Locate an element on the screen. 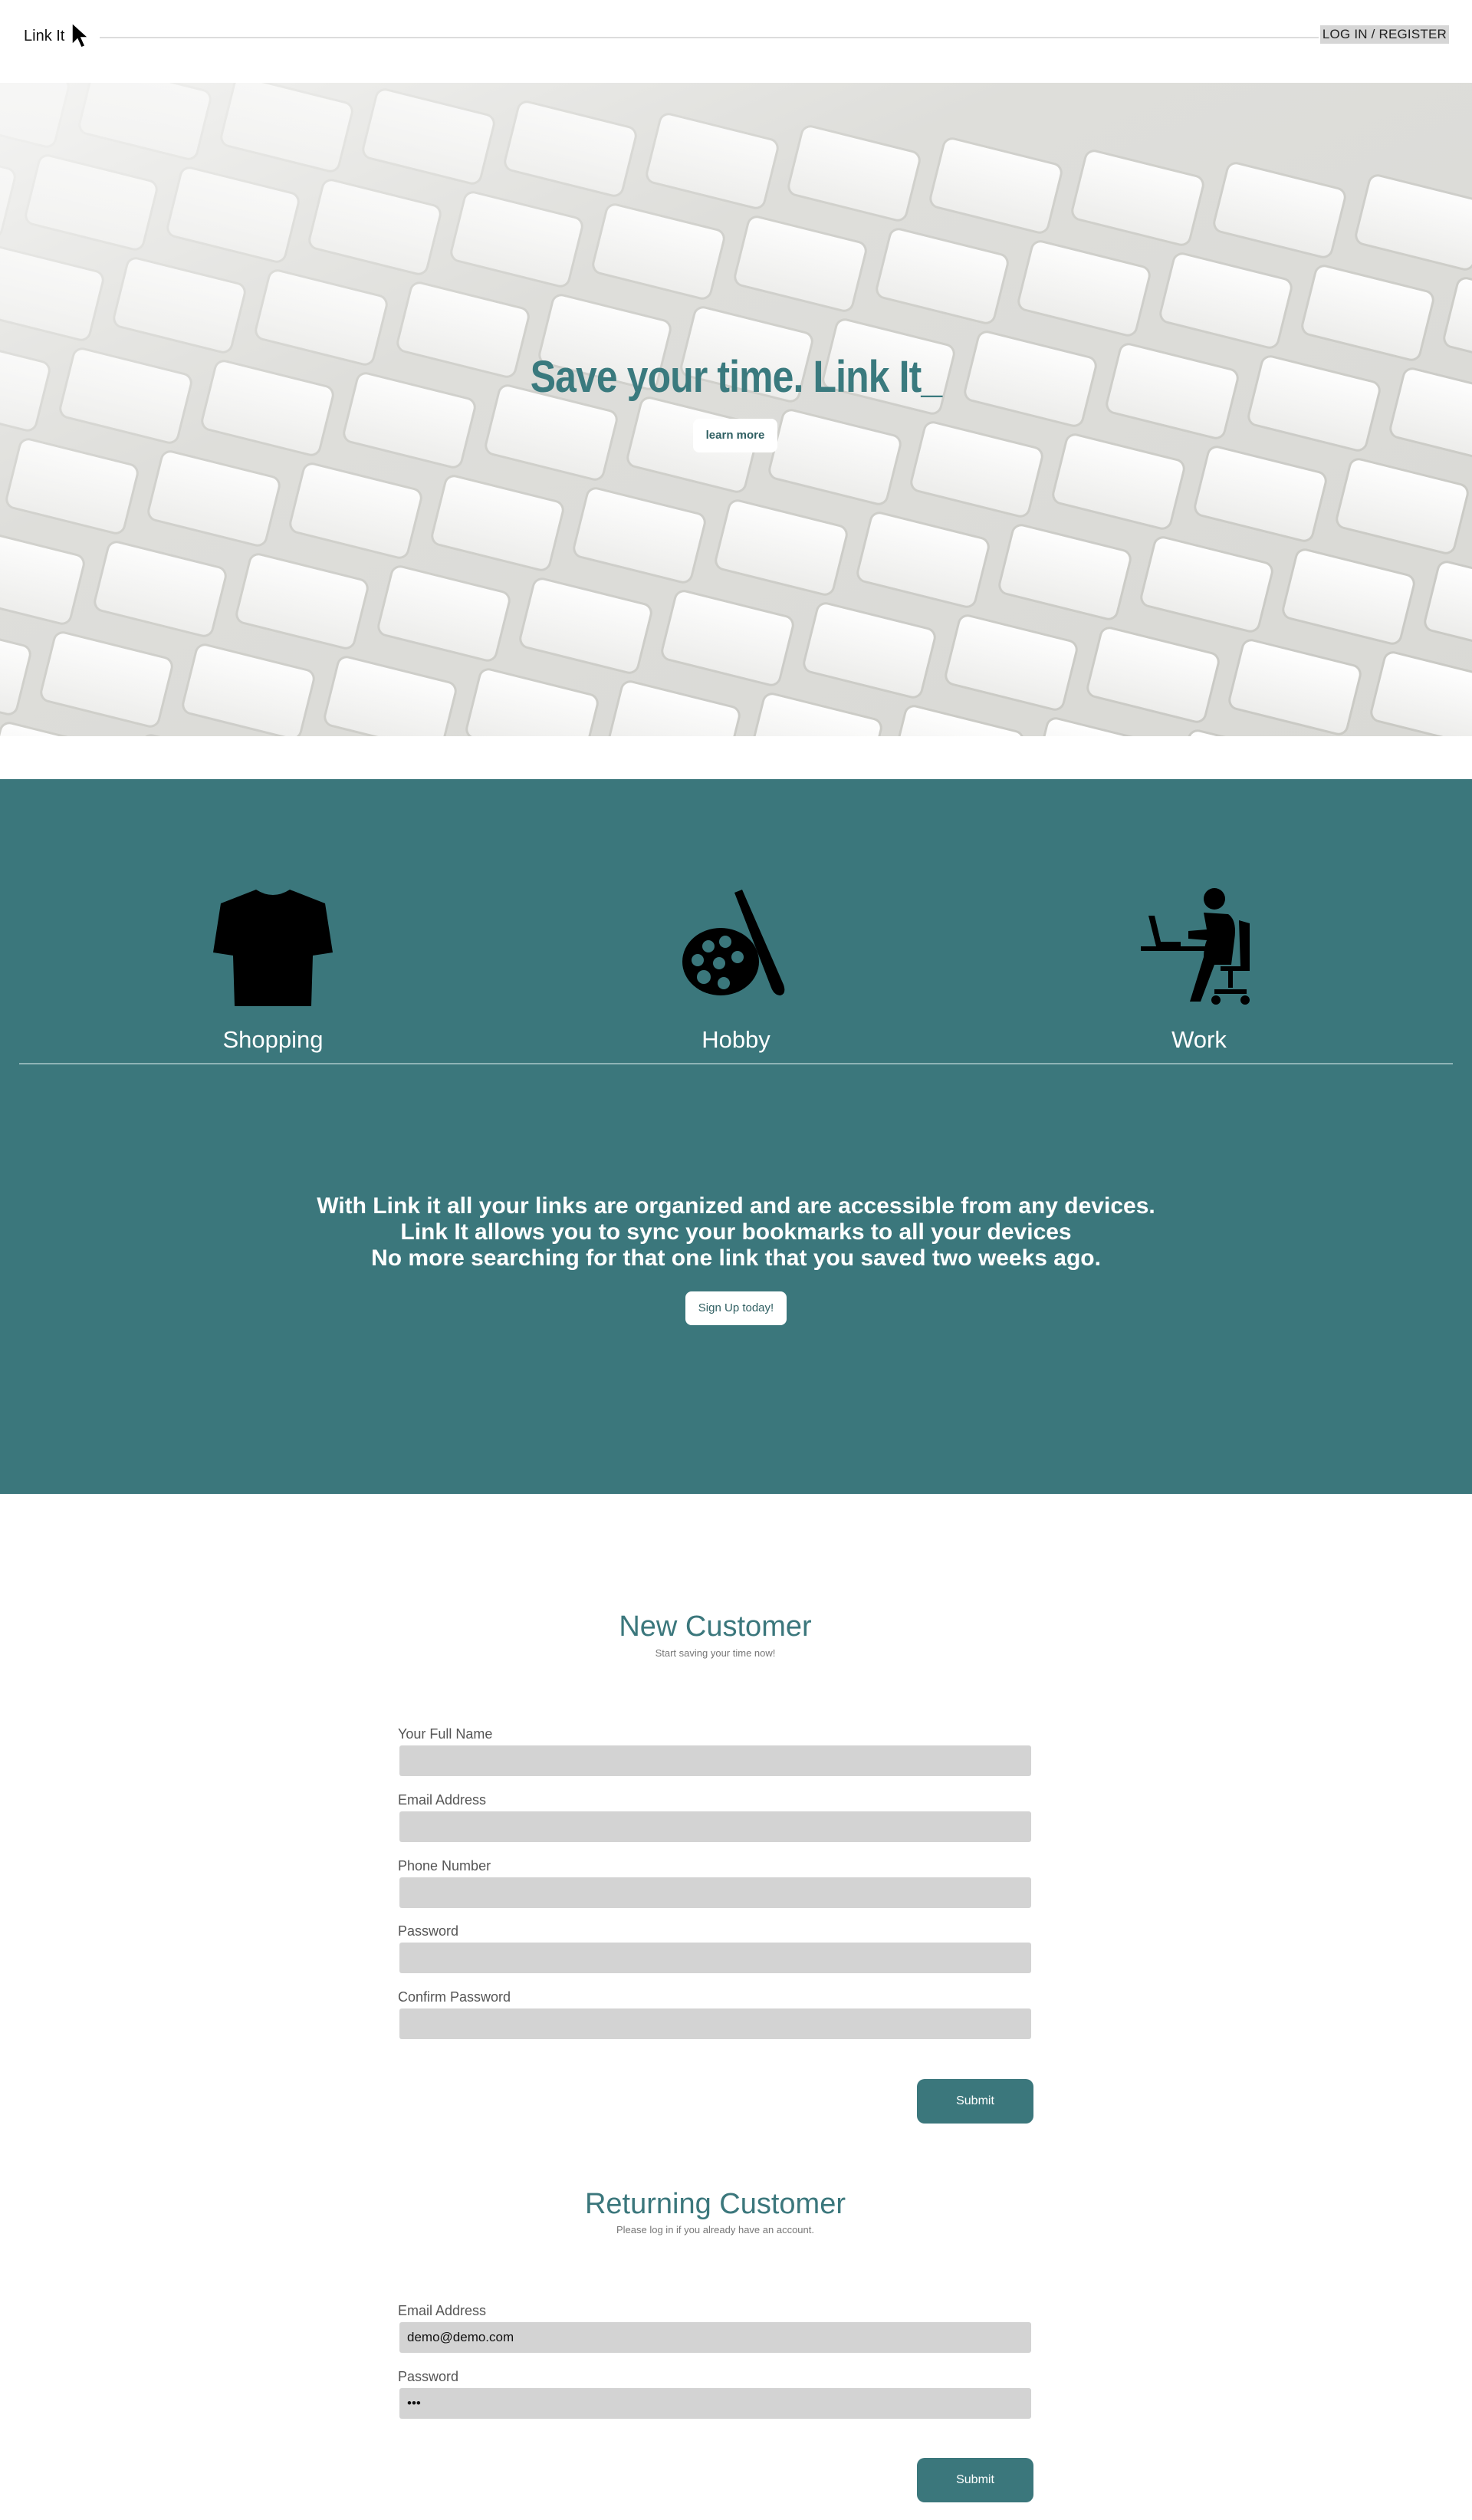  feature-label: Shopping is located at coordinates (273, 1039).